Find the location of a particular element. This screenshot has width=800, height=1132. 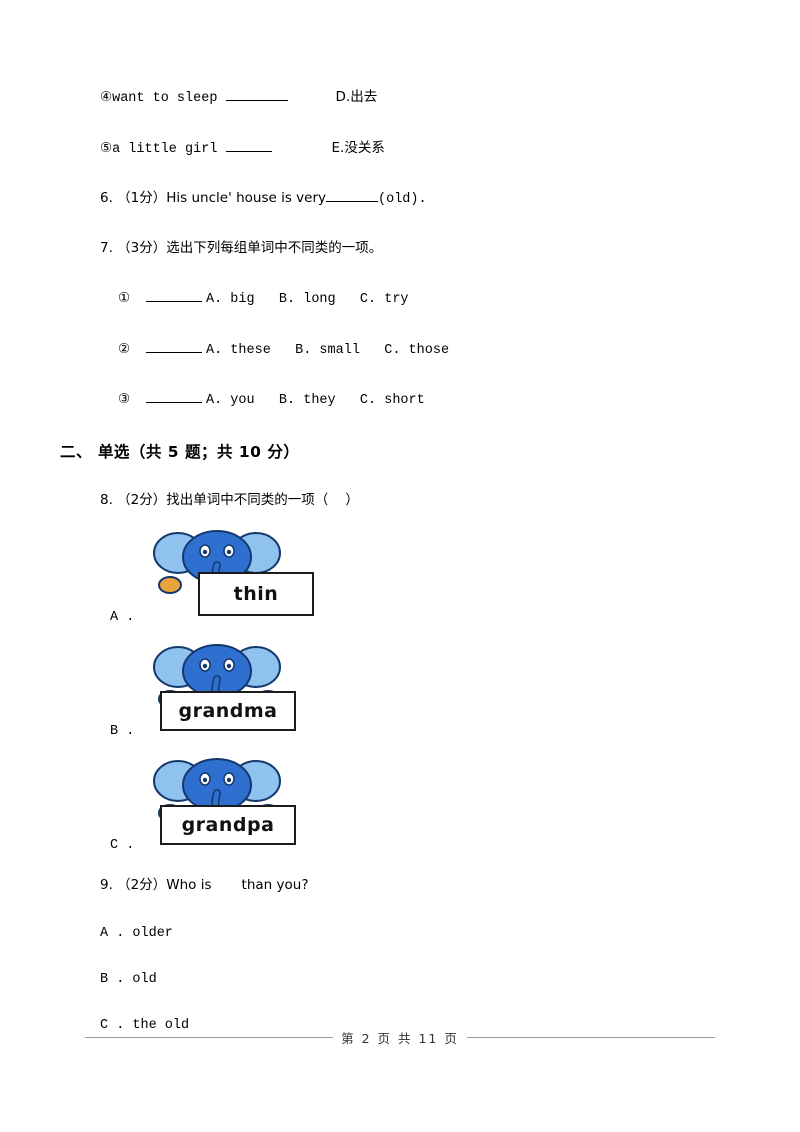

question-7-option-3: ③ A. you B. they C. short is located at coordinates (409, 400).